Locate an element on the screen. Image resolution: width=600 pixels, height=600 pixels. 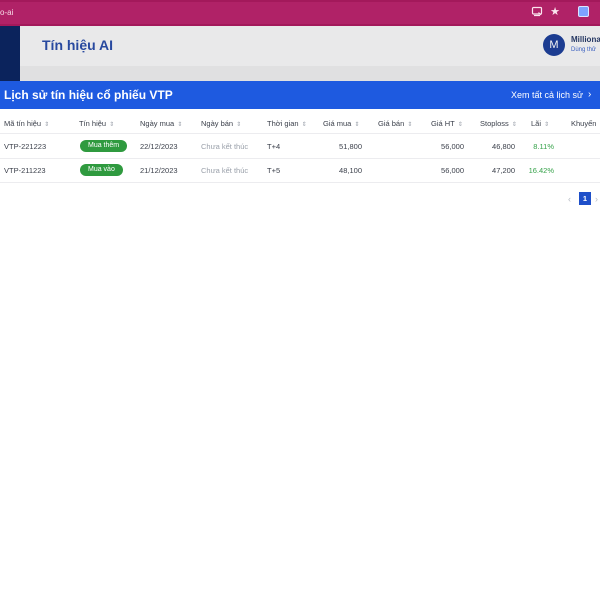
cell-profit: 8.11% is located at coordinates (543, 146).